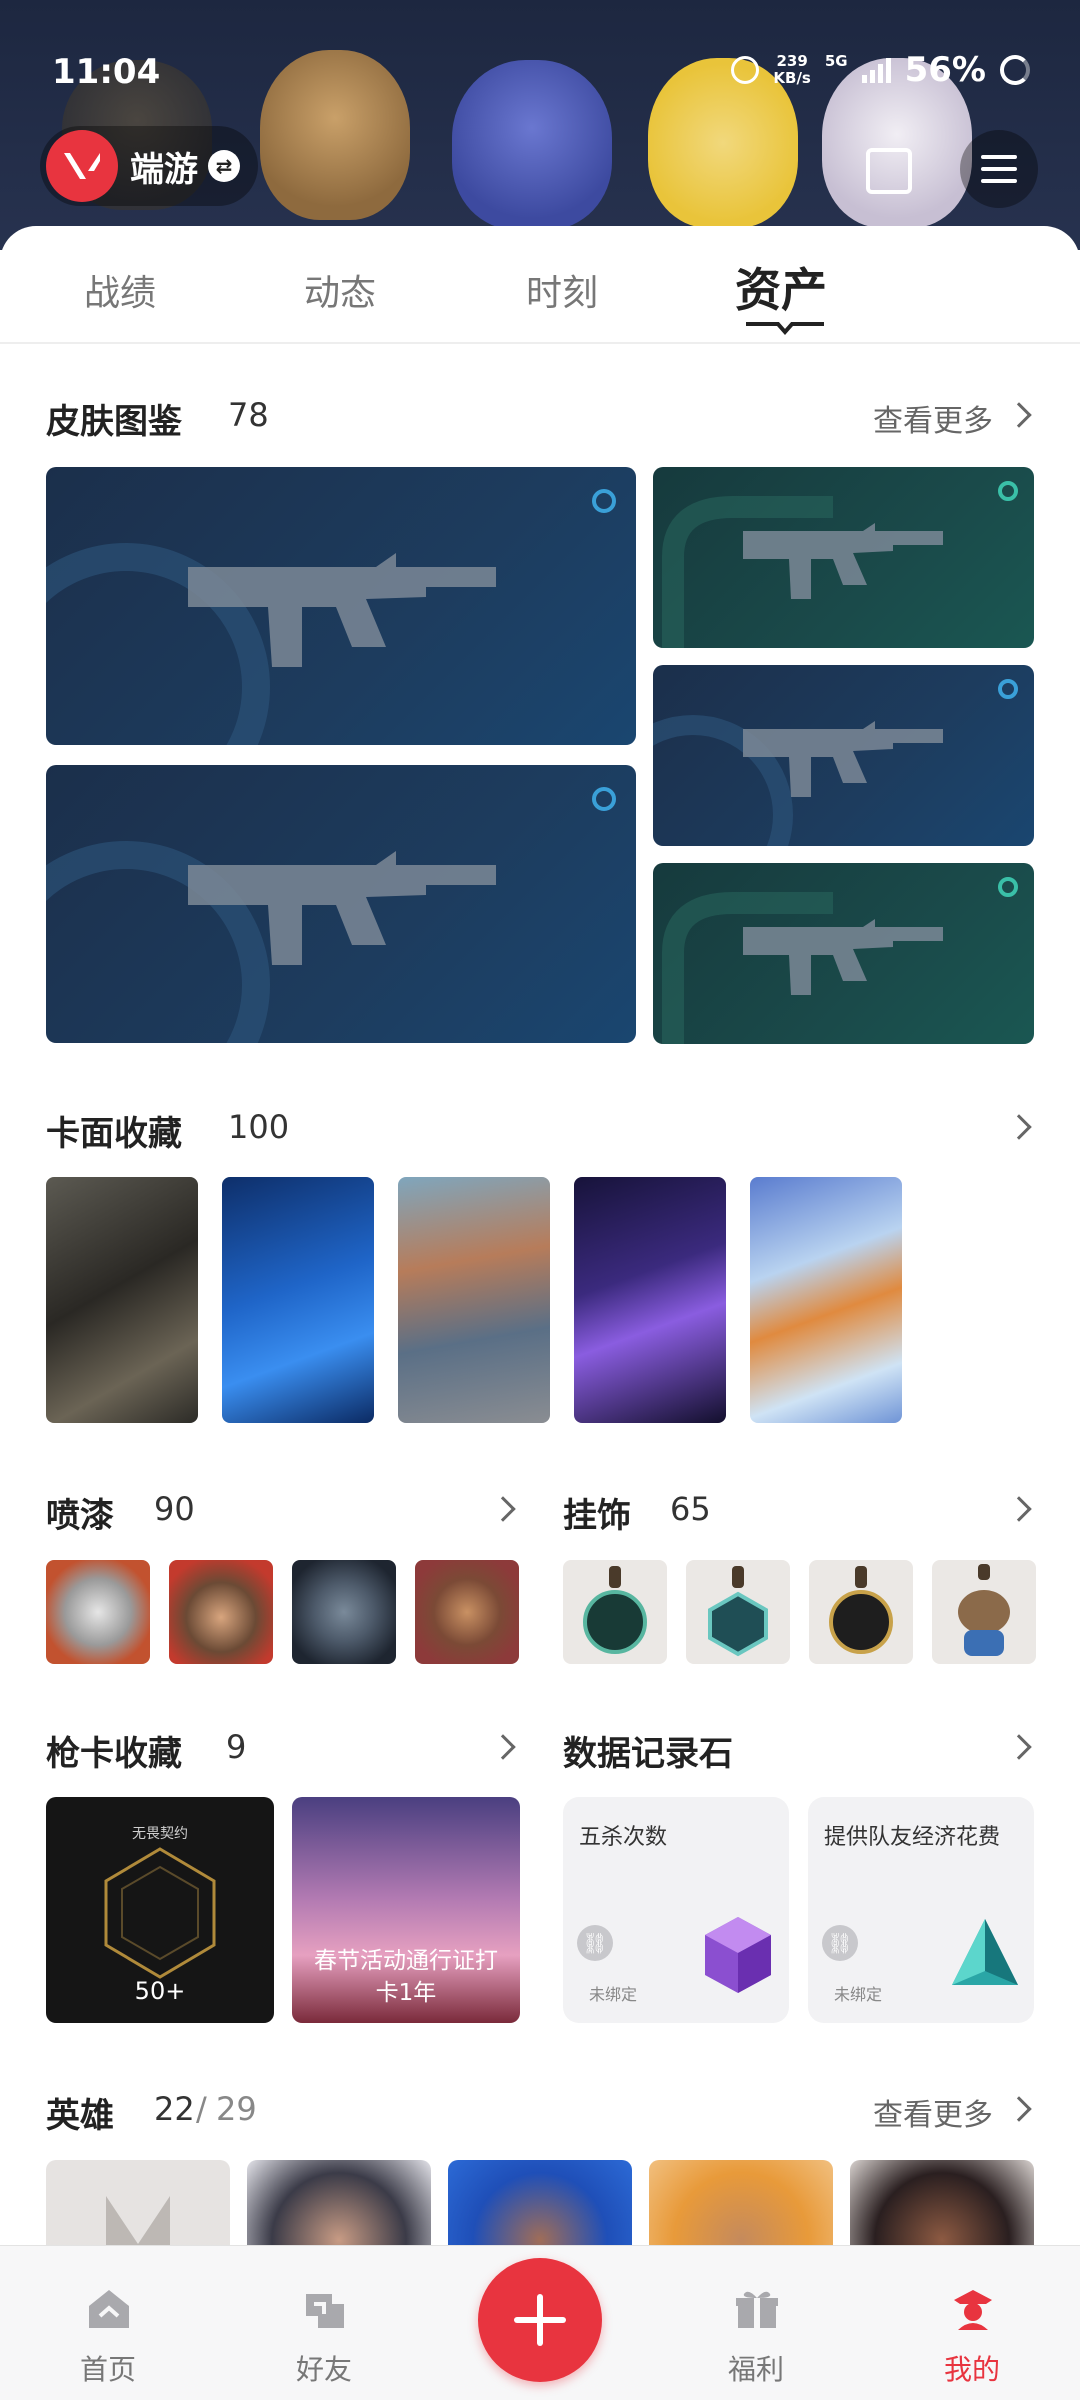 This screenshot has width=1080, height=2400. What do you see at coordinates (340, 290) in the screenshot?
I see `tab-feed: 动态` at bounding box center [340, 290].